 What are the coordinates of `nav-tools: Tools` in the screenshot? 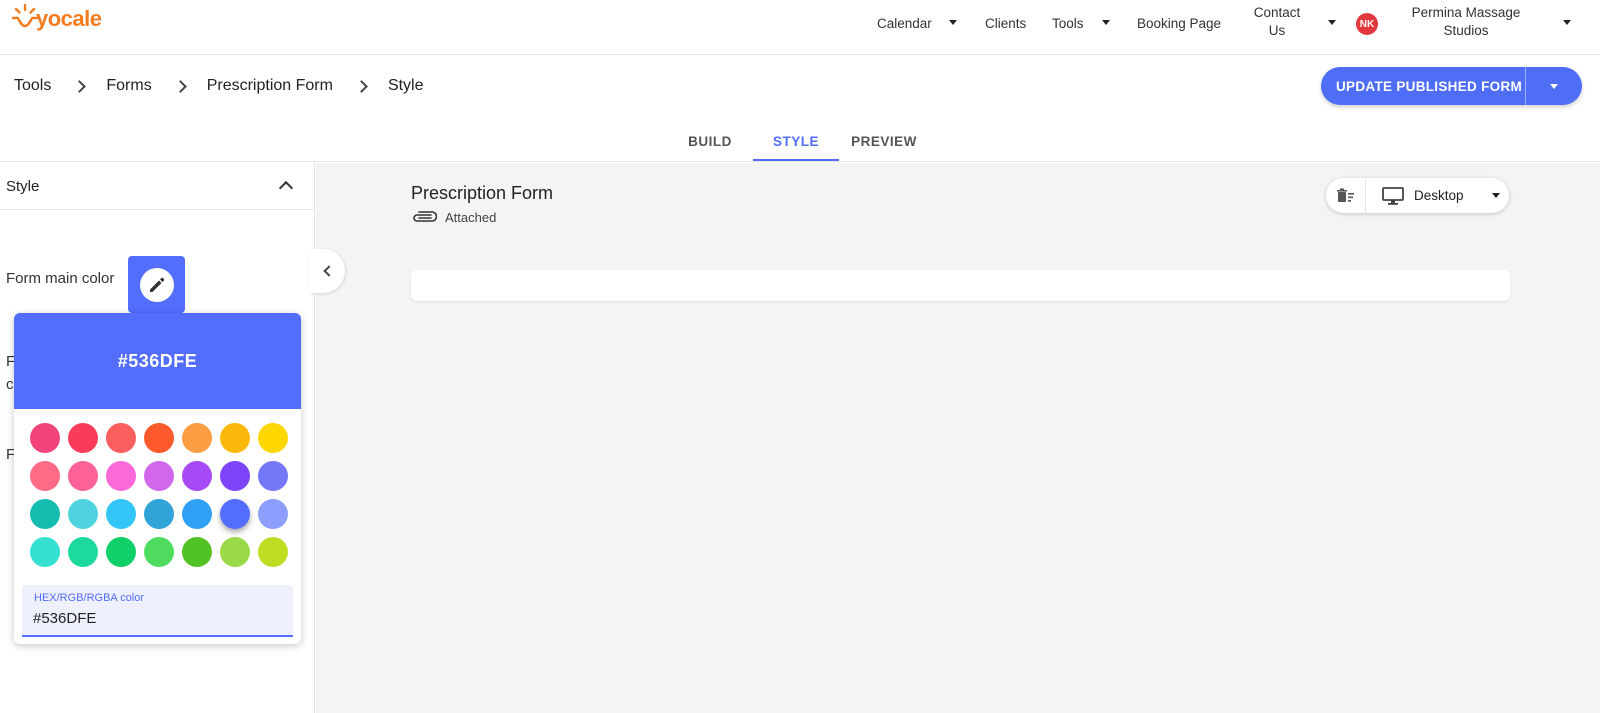 It's located at (1068, 23).